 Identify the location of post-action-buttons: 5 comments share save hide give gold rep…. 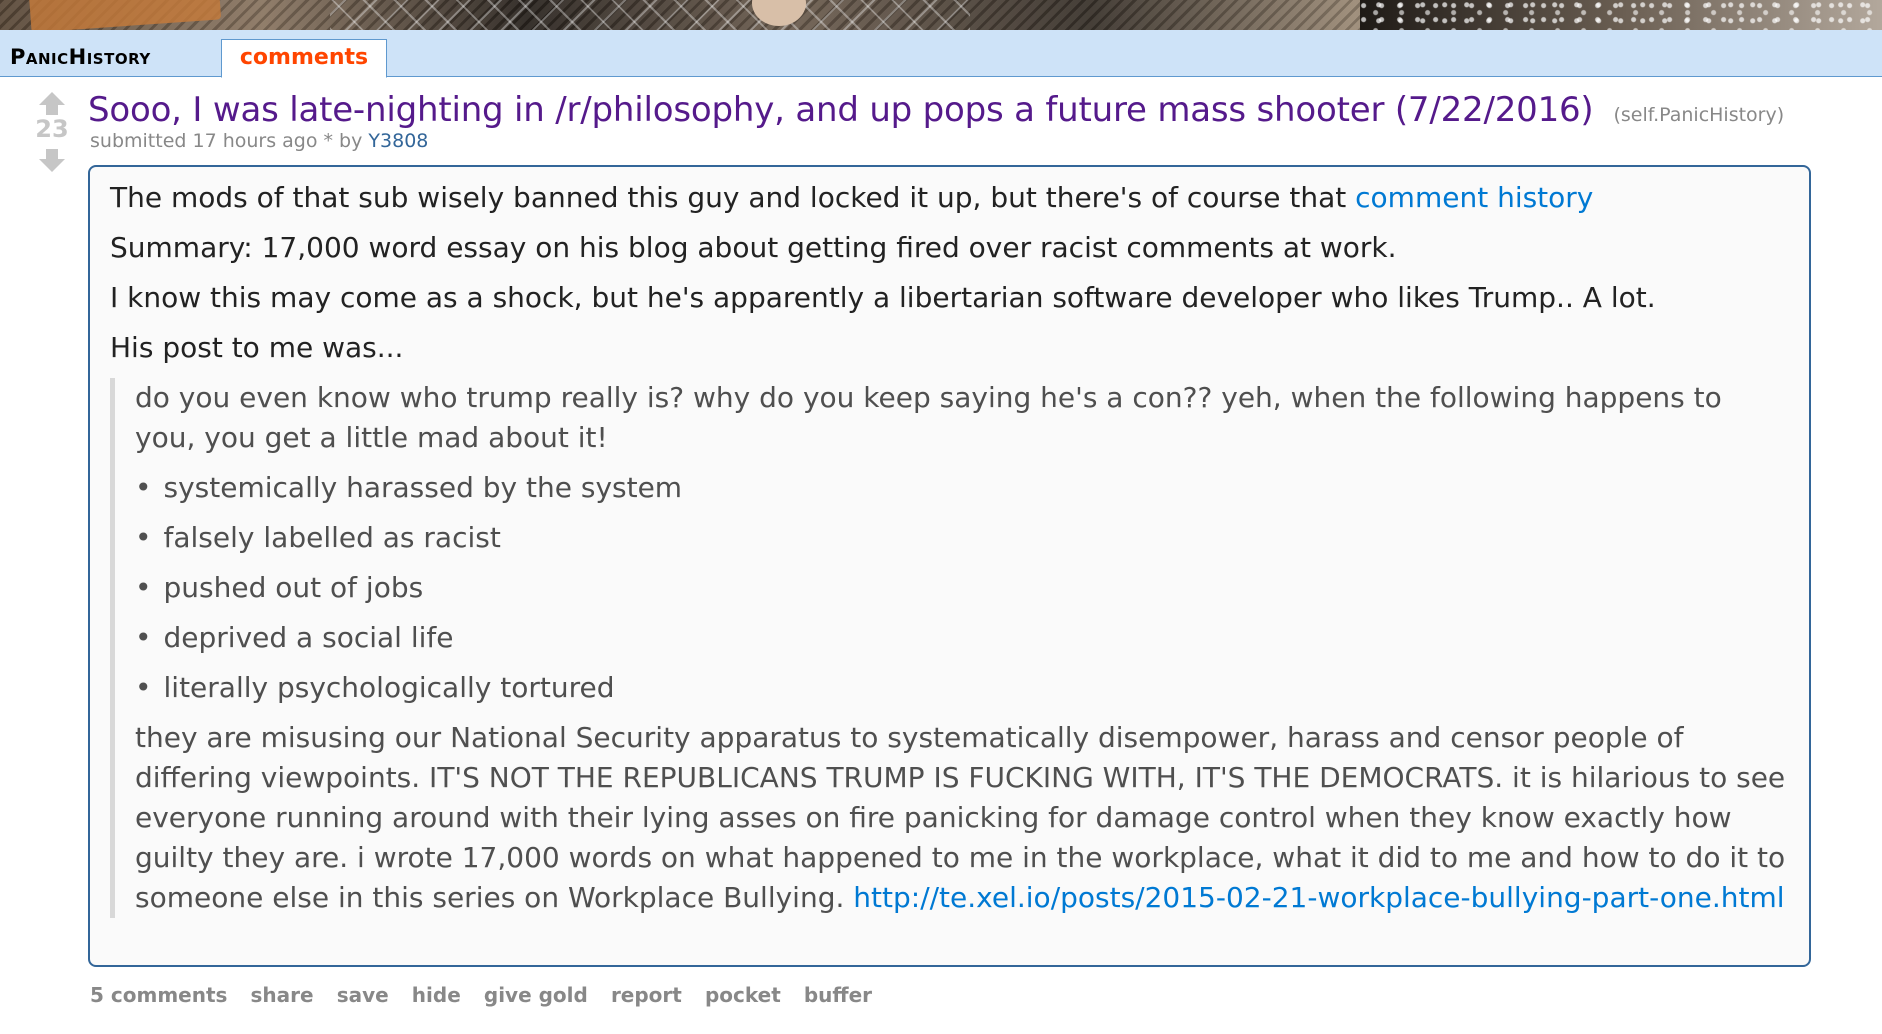
(490, 995).